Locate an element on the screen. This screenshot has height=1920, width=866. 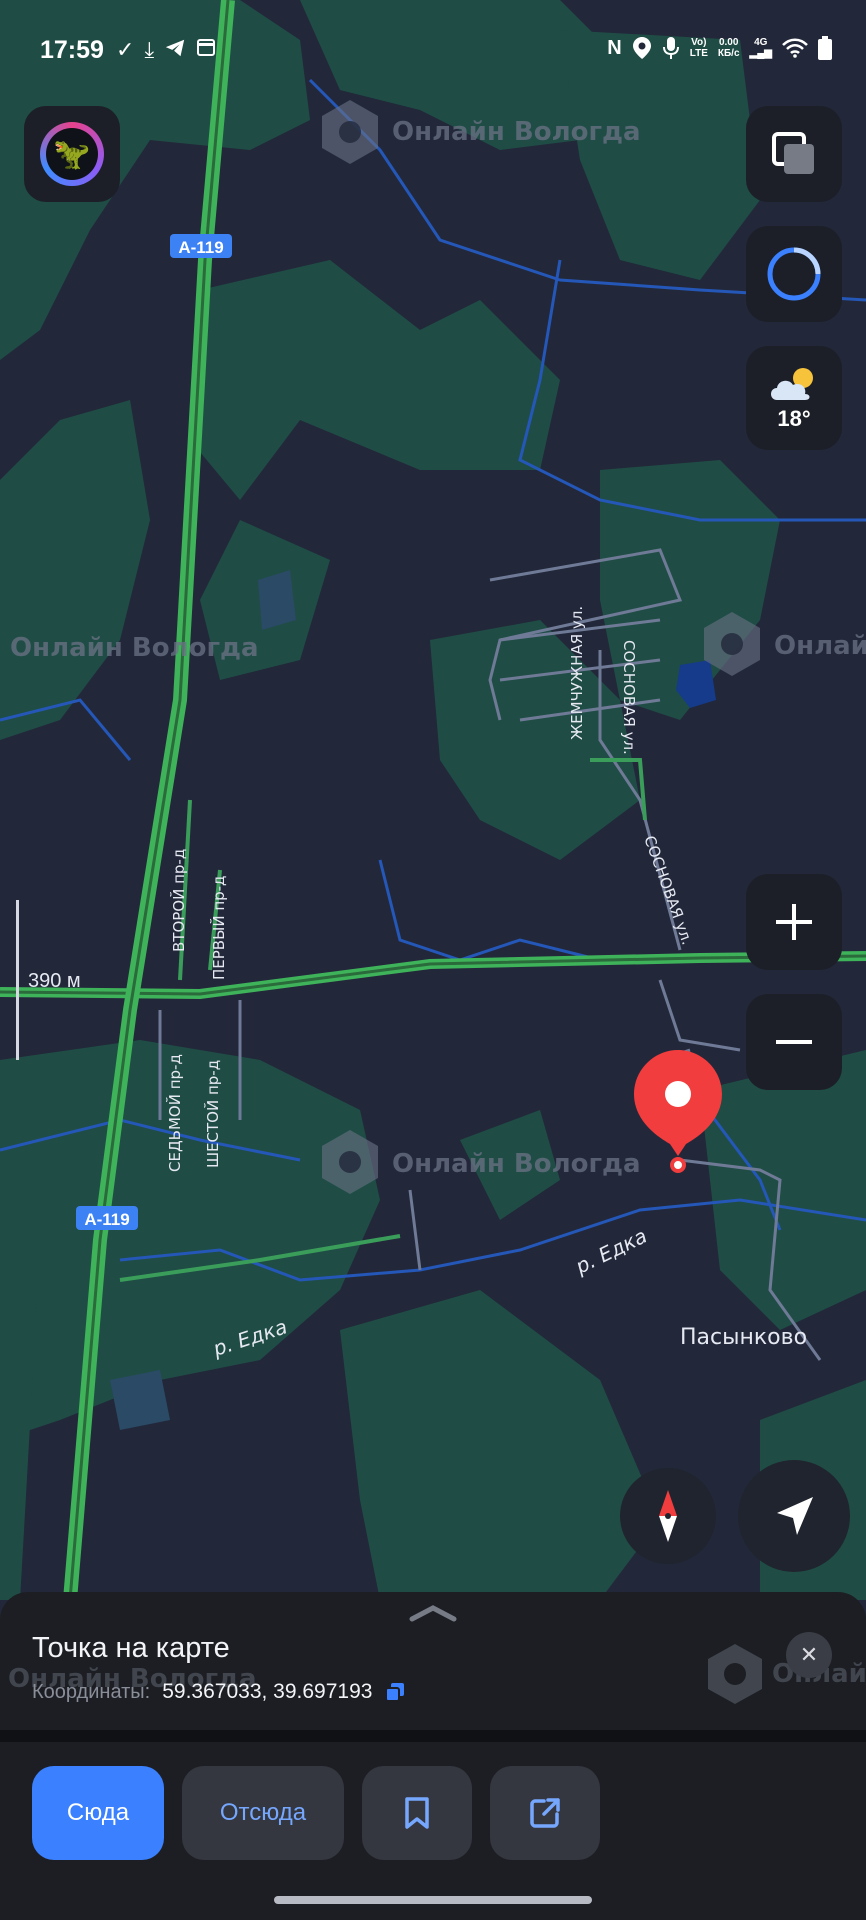
cellular-signal: 4G ▂▄▆ is located at coordinates (760, 48).